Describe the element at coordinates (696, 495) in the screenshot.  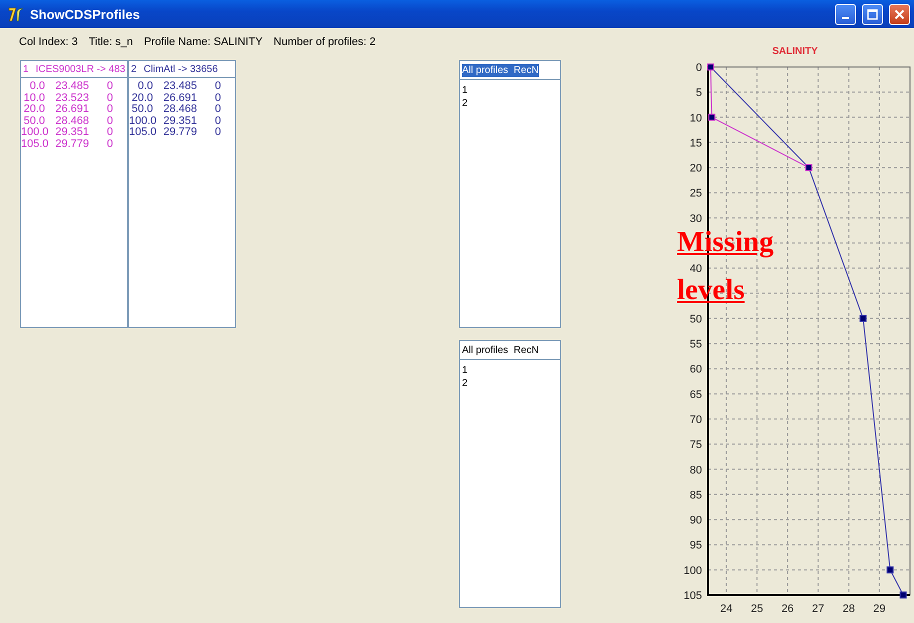
I see `y-tick-label: 85` at that location.